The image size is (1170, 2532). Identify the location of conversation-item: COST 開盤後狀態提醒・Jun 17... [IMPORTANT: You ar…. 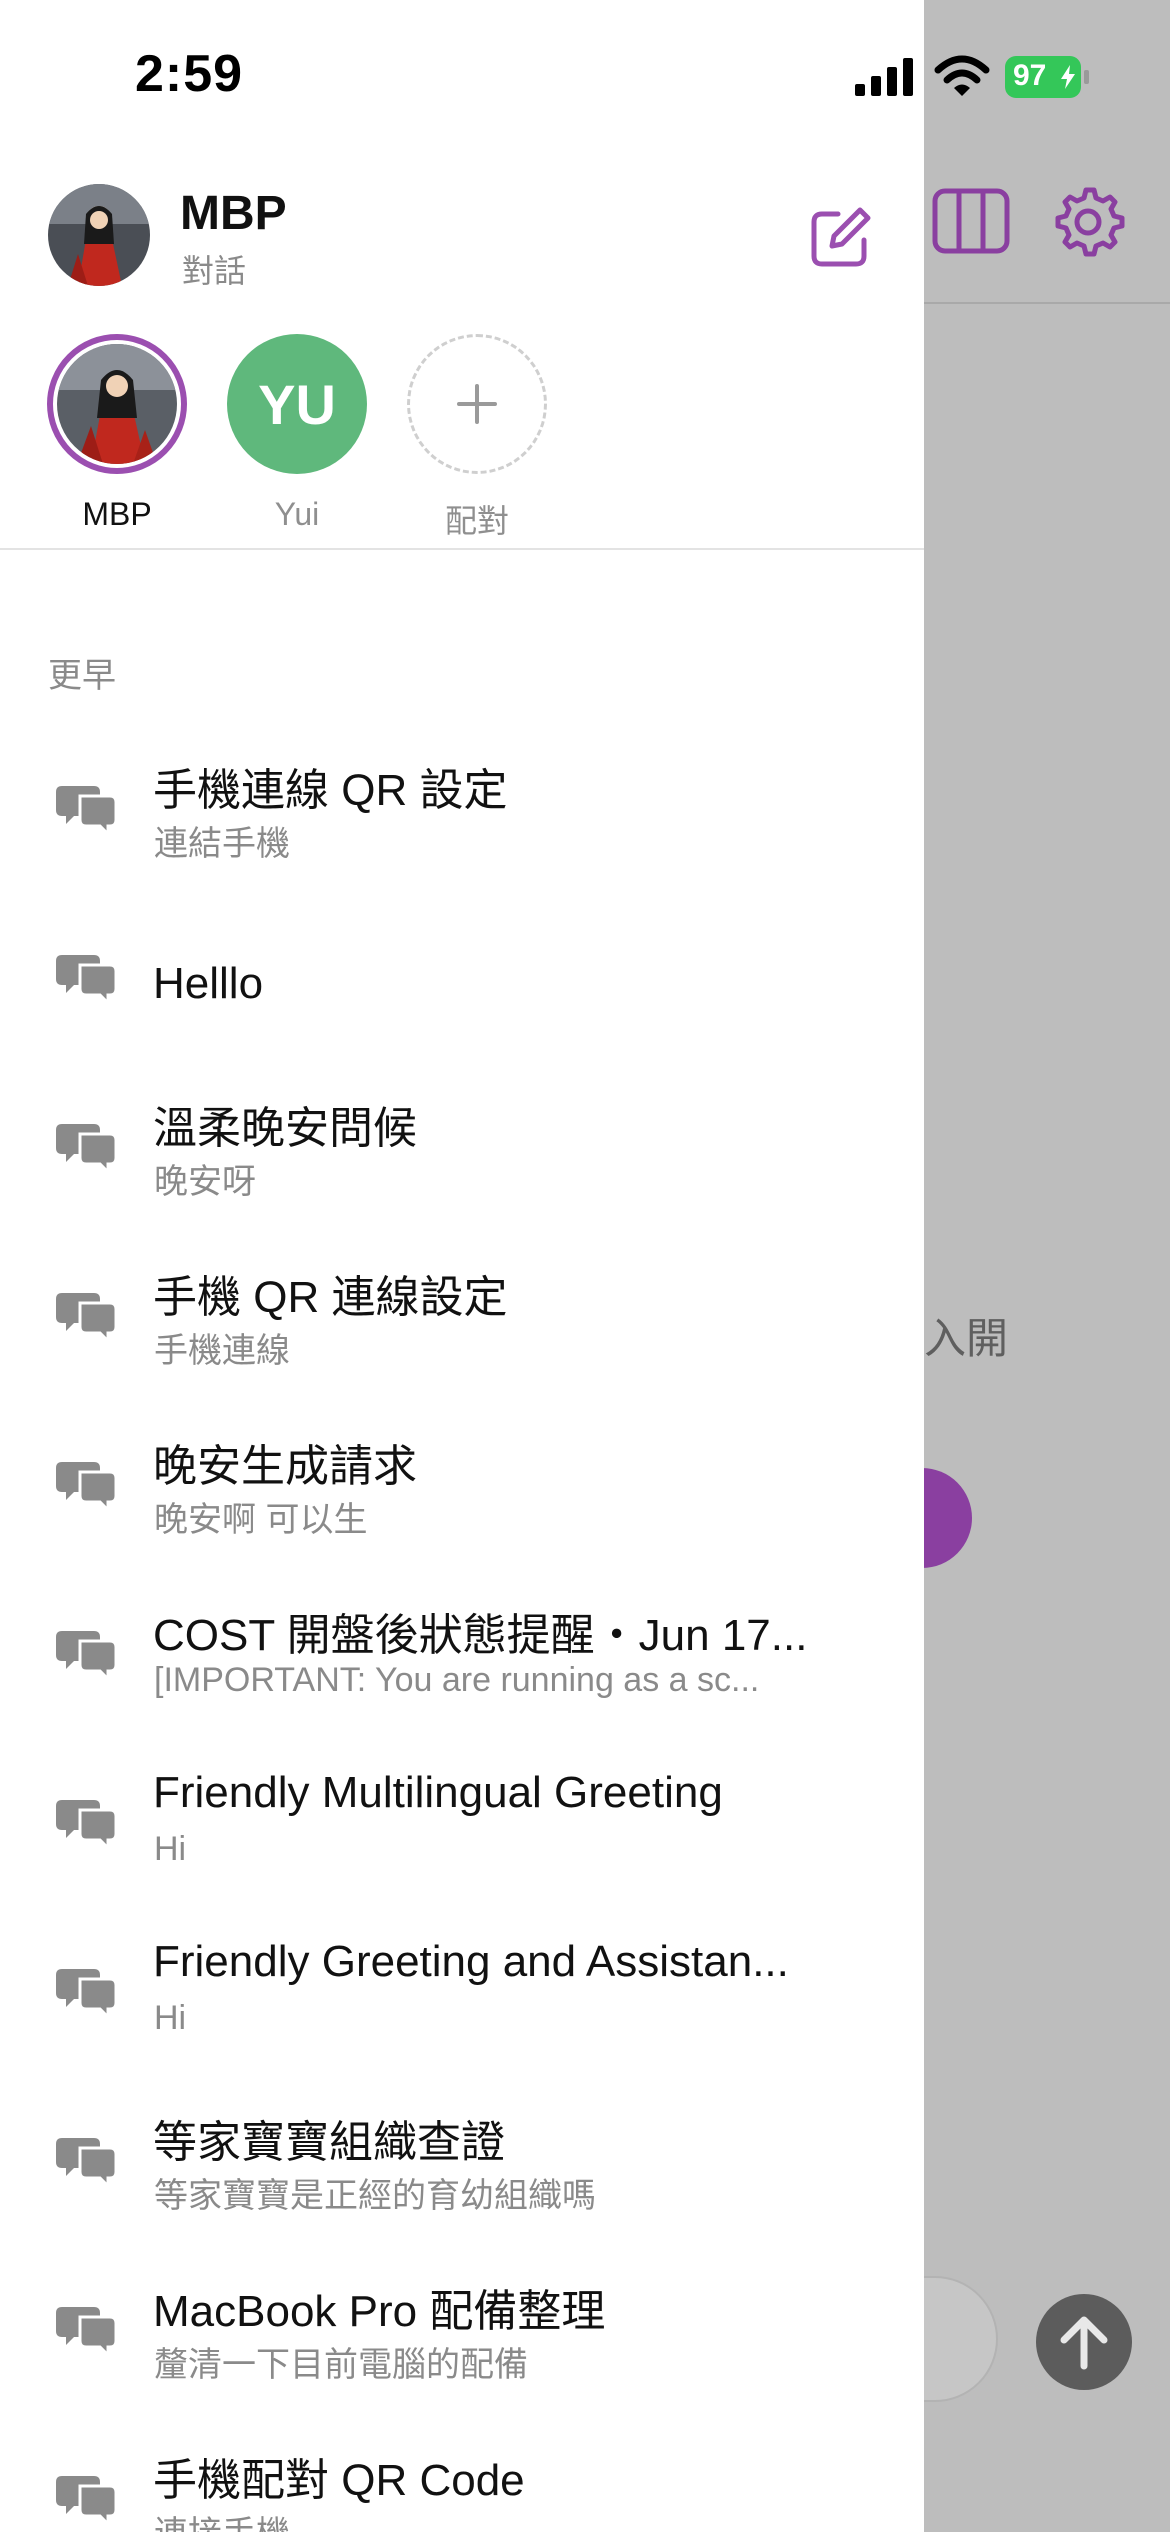
(462, 1639).